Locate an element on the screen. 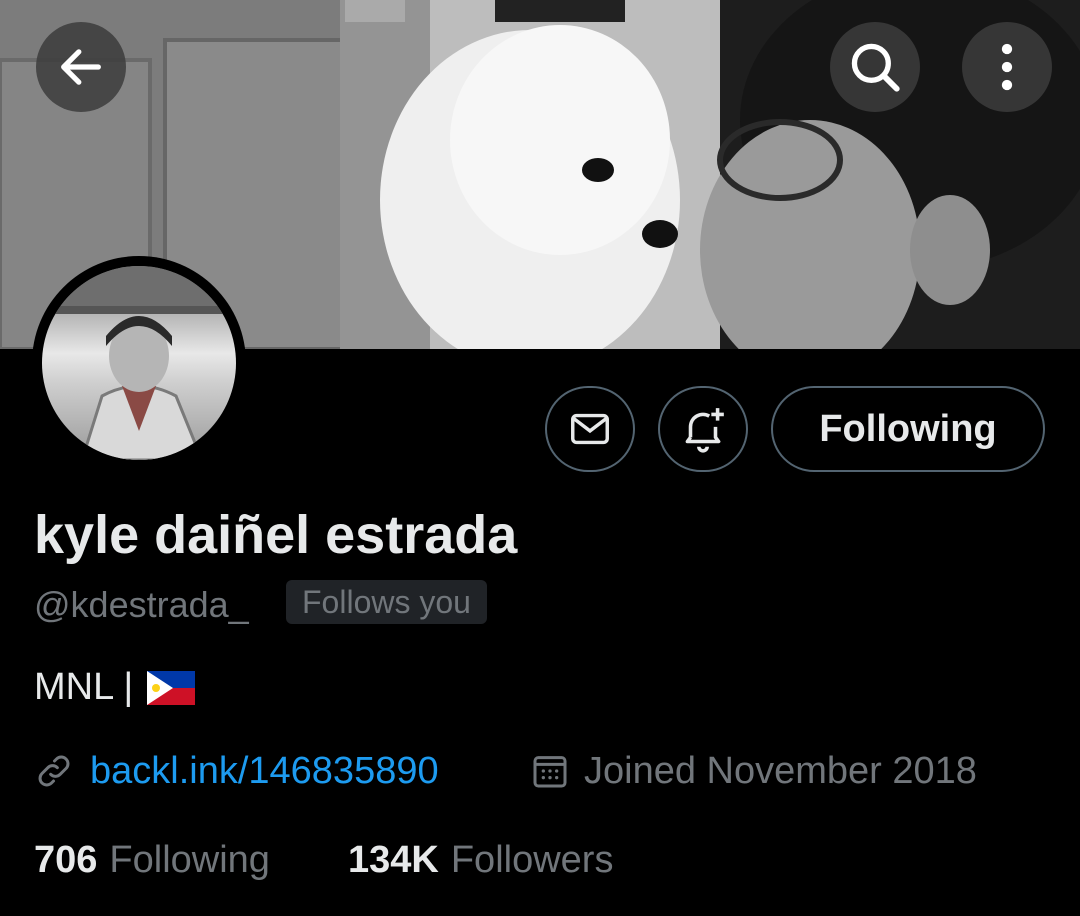 The image size is (1080, 916). profile-link: backl.ink/146835890 is located at coordinates (264, 771).